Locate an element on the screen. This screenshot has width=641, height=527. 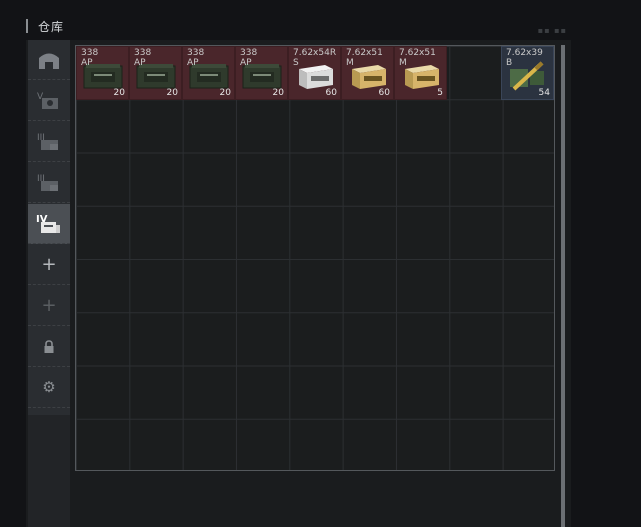
inventory-item-slot-4: 338 AP 20 is located at coordinates (261, 73).